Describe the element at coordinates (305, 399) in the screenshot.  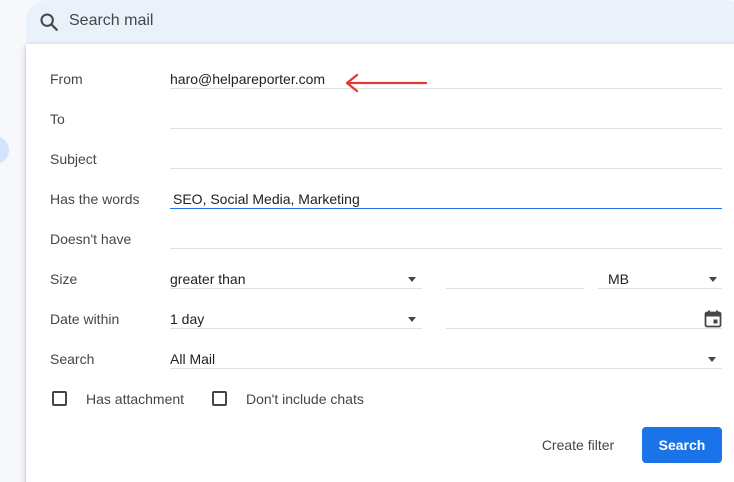
I see `dont-include-chats-label: Don't include chats` at that location.